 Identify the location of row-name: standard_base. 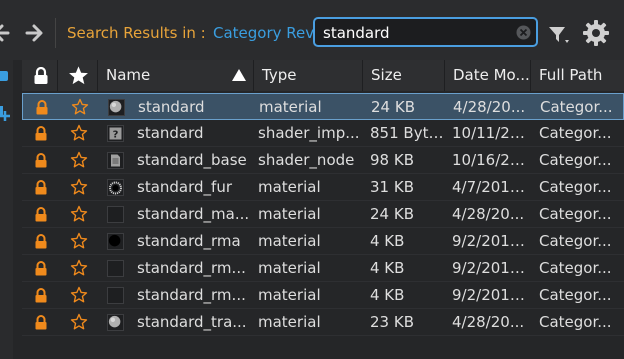
(192, 160).